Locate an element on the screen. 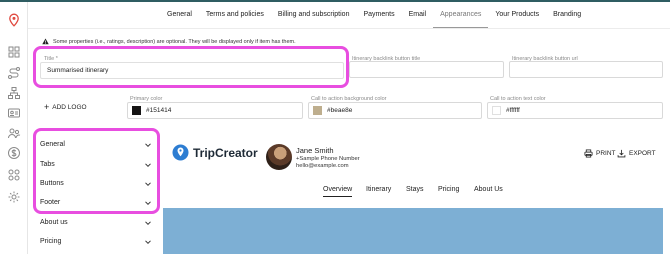  gear-icon is located at coordinates (14, 197).